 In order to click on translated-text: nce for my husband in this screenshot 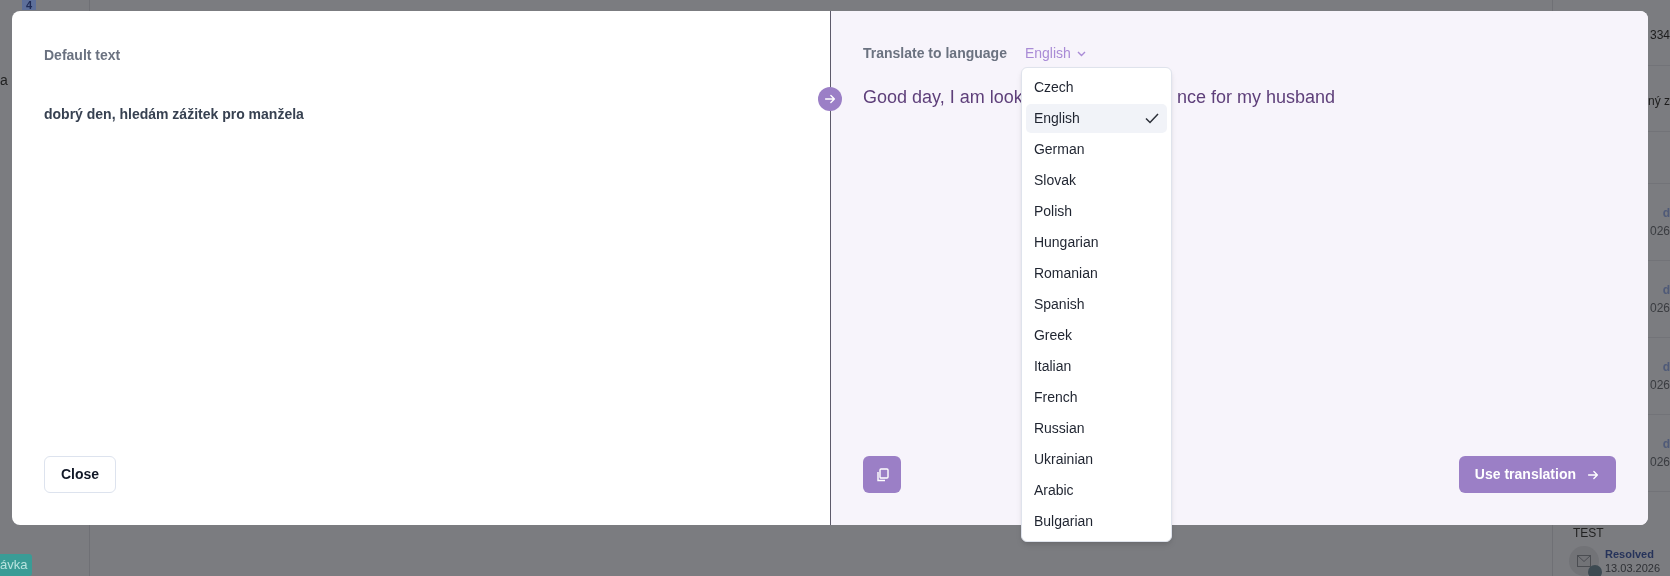, I will do `click(1256, 97)`.